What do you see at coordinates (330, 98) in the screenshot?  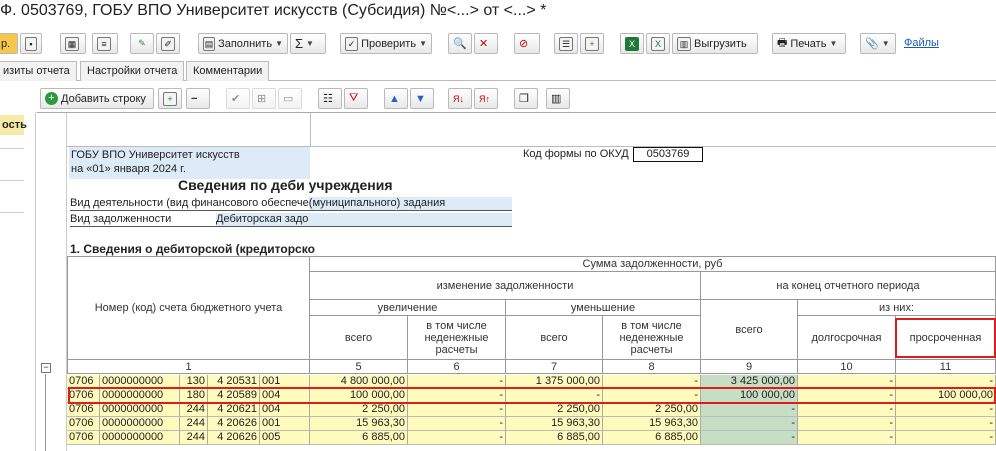 I see `filter-button: ☷` at bounding box center [330, 98].